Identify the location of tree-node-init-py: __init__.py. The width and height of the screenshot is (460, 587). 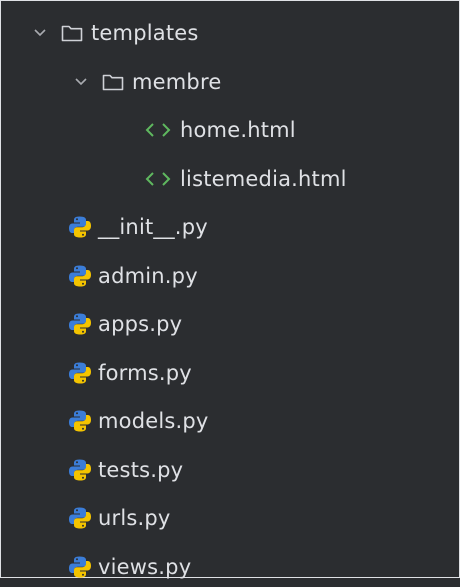
(230, 227).